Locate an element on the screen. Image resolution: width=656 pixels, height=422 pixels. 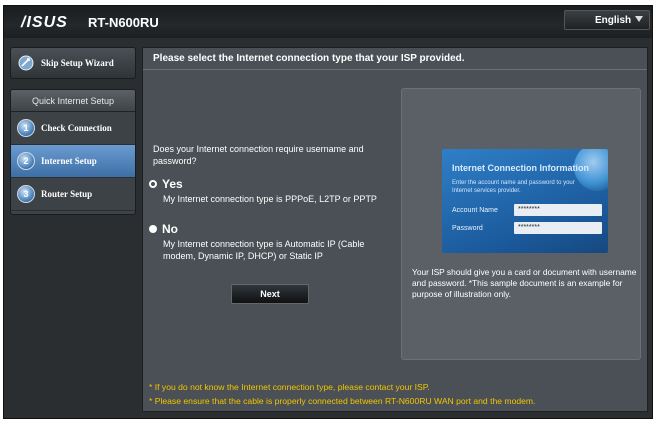
step-label: Router Setup is located at coordinates (67, 194).